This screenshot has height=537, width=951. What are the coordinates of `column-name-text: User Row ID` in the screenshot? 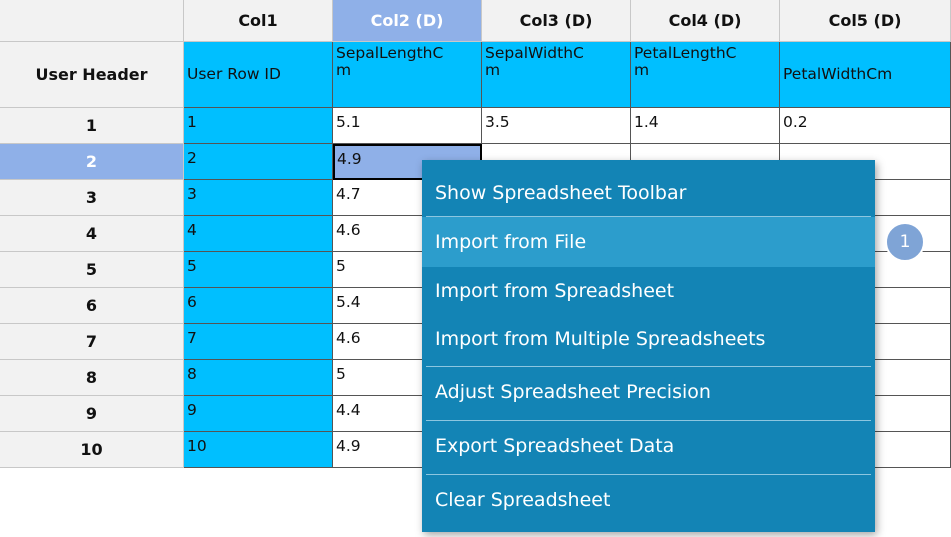 It's located at (234, 74).